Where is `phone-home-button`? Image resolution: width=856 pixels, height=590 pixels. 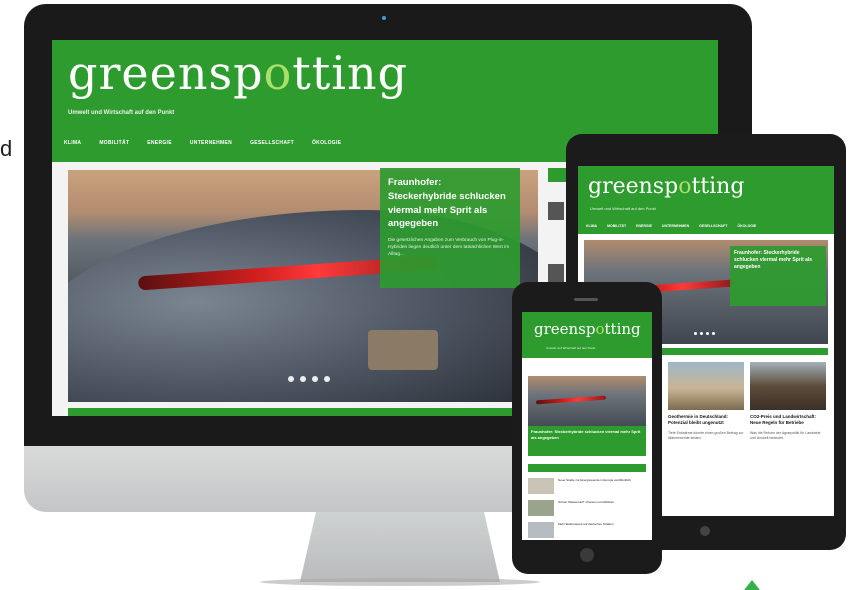 phone-home-button is located at coordinates (587, 555).